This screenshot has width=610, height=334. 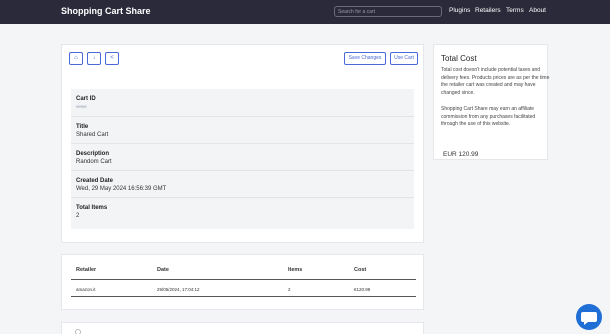 I want to click on search-input, so click(x=388, y=11).